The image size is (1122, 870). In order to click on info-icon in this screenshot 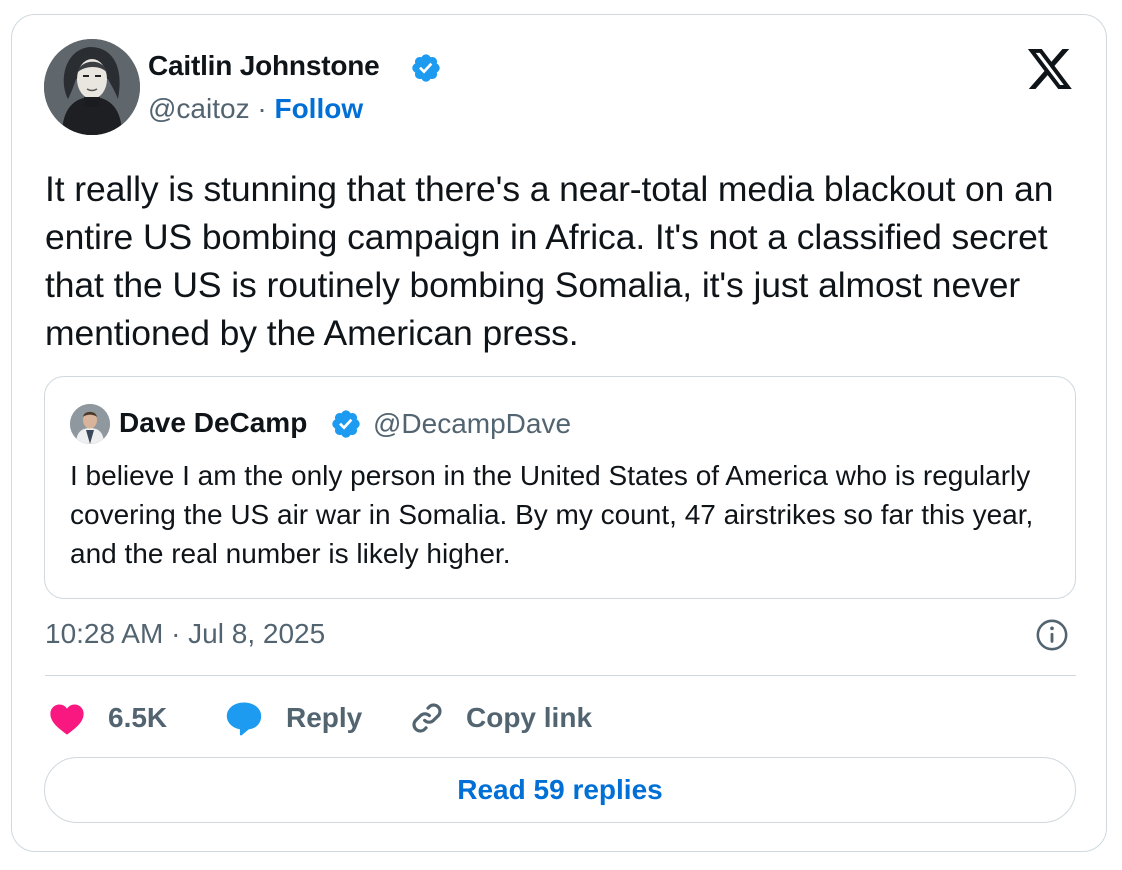, I will do `click(1052, 635)`.